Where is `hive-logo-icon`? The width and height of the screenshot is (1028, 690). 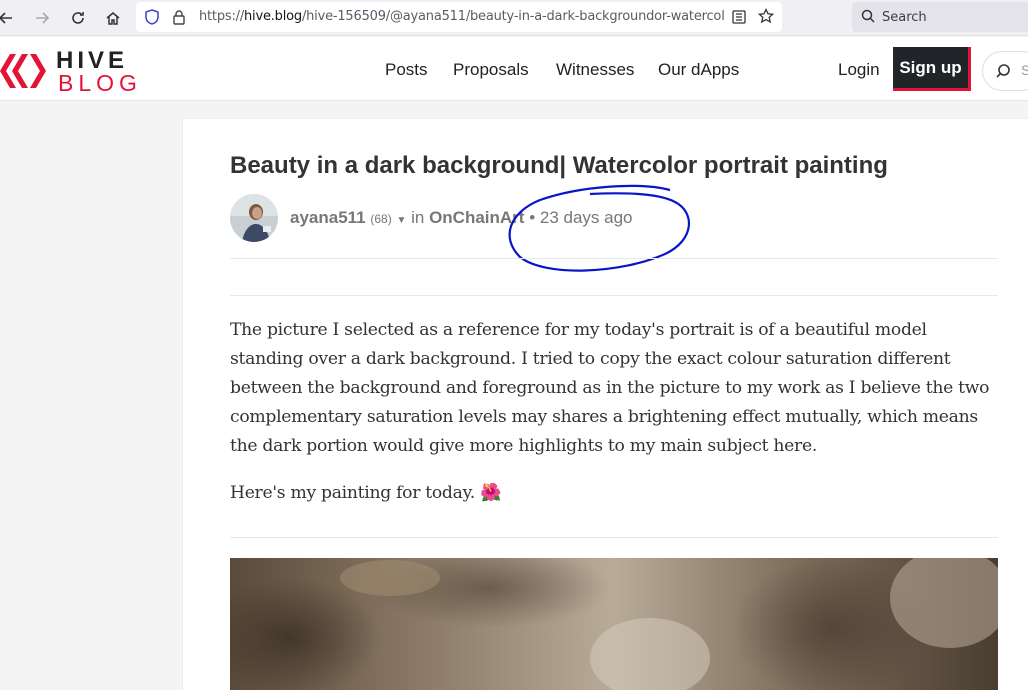 hive-logo-icon is located at coordinates (24, 73).